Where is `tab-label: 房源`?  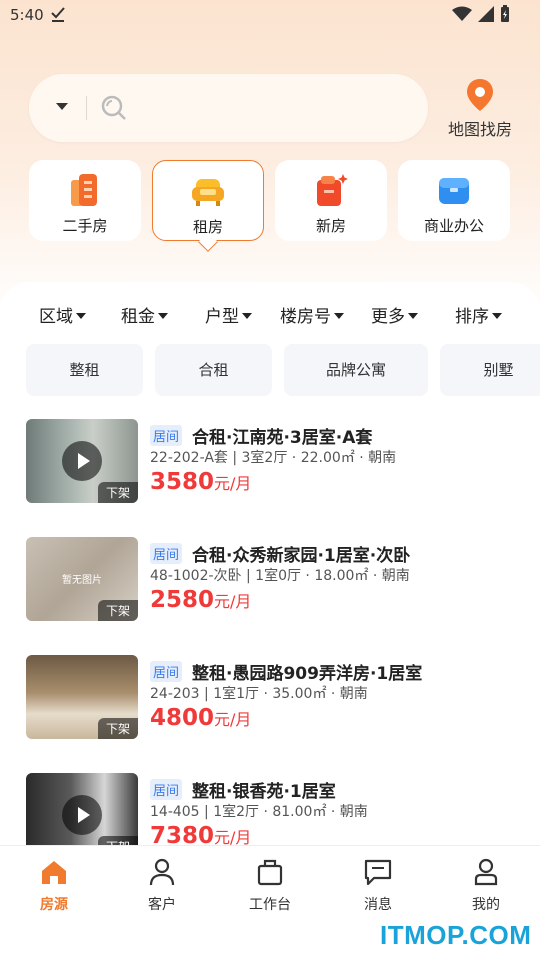
tab-label: 房源 is located at coordinates (54, 905).